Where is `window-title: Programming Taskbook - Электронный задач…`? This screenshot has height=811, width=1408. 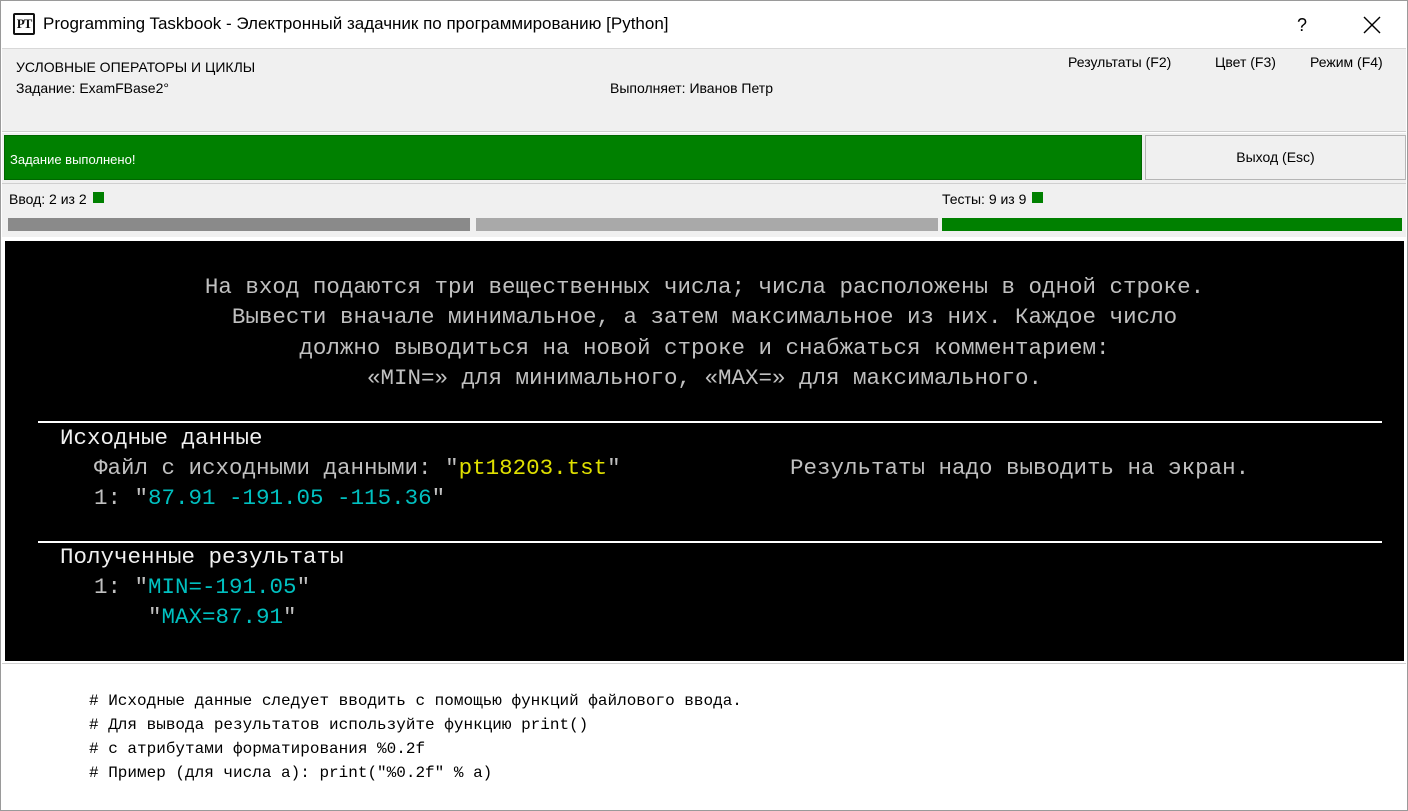
window-title: Programming Taskbook - Электронный задач… is located at coordinates (356, 23).